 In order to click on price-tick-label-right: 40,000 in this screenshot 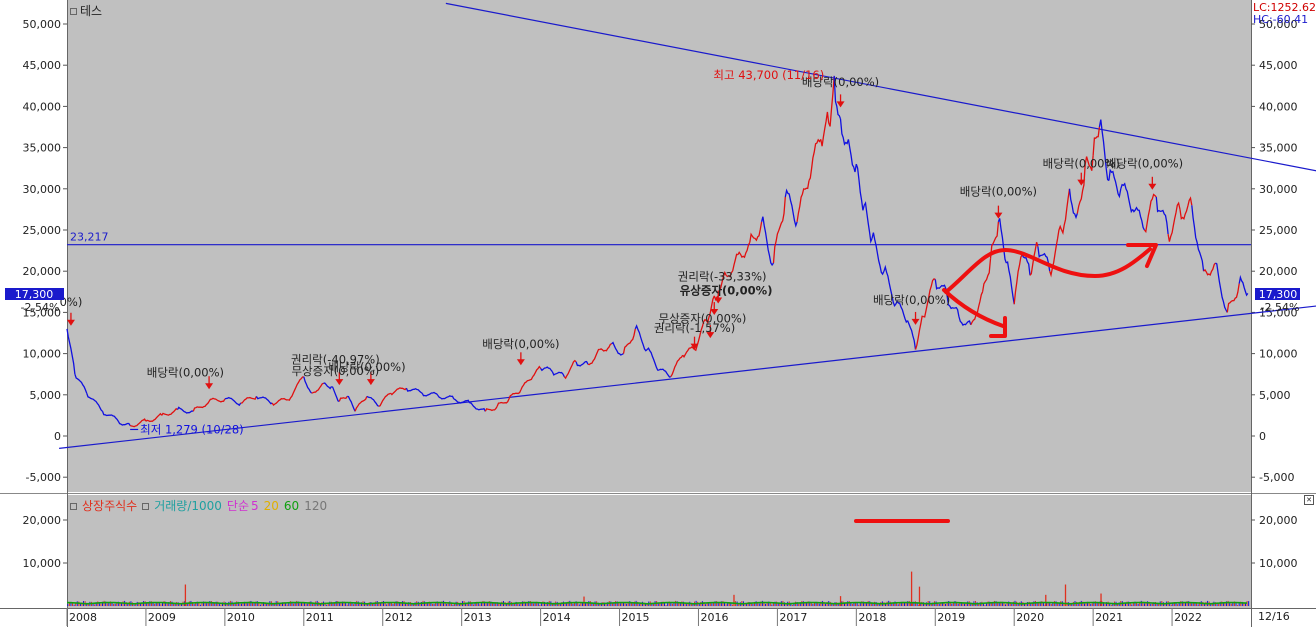, I will do `click(1278, 106)`.